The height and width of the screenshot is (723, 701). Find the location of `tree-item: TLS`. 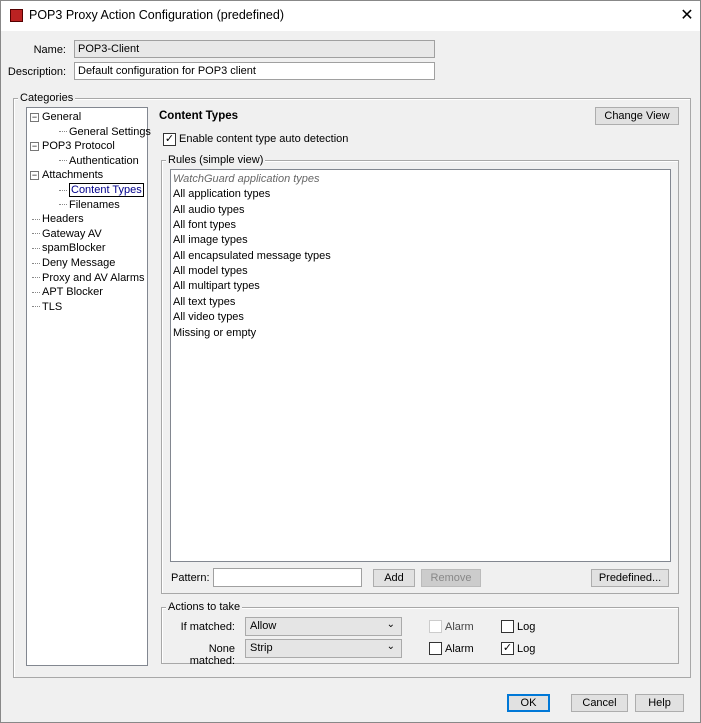

tree-item: TLS is located at coordinates (47, 307).